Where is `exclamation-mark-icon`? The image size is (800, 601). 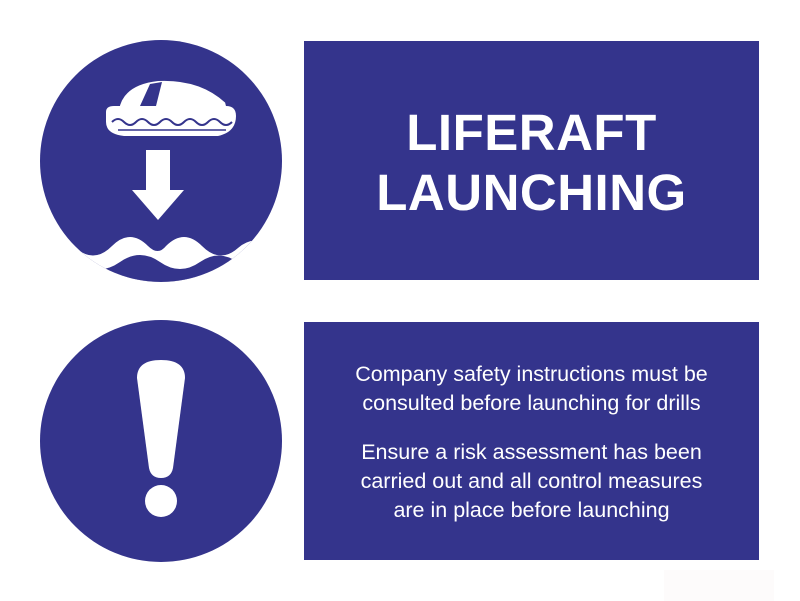 exclamation-mark-icon is located at coordinates (161, 438).